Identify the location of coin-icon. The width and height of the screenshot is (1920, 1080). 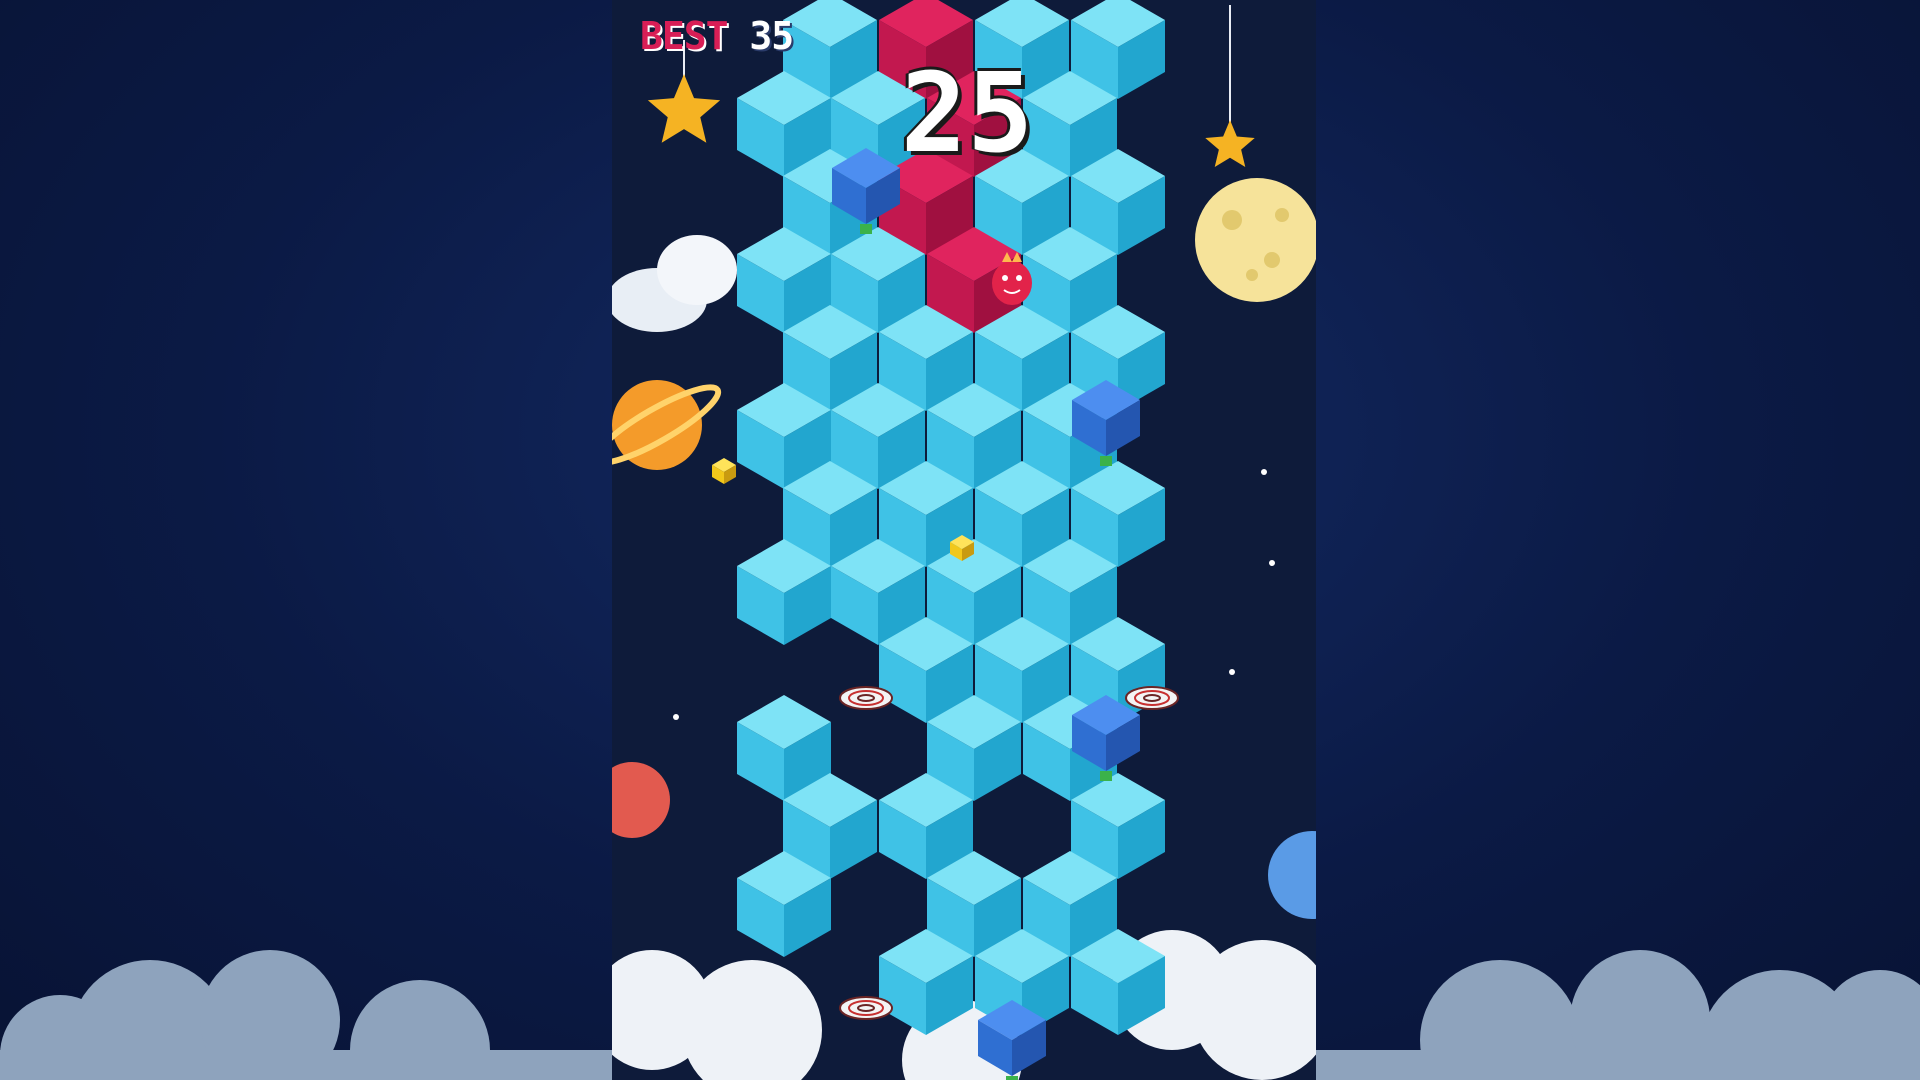
(724, 471).